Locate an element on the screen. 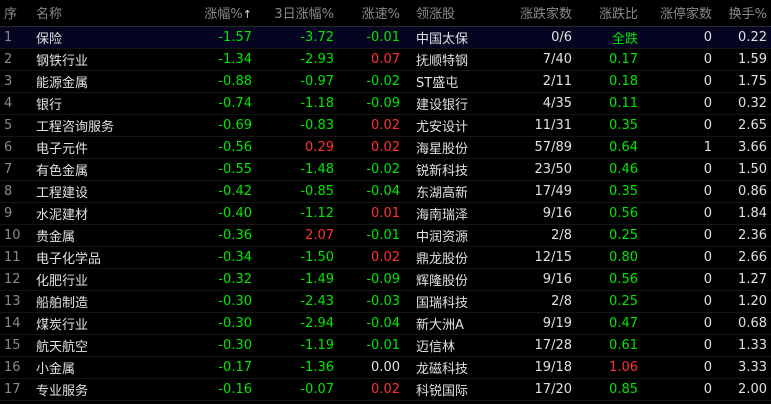 Image resolution: width=771 pixels, height=404 pixels. up-down-ratio-cell: 0.11 is located at coordinates (623, 103).